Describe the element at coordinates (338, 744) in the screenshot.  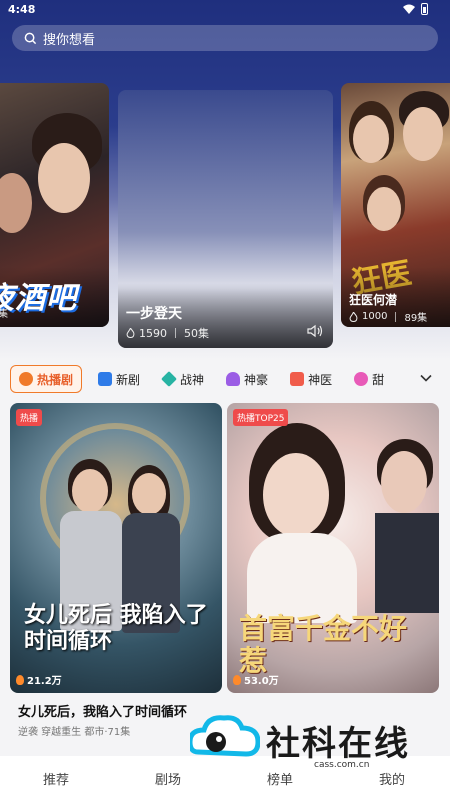
I see `watermark-text: 社科在线` at that location.